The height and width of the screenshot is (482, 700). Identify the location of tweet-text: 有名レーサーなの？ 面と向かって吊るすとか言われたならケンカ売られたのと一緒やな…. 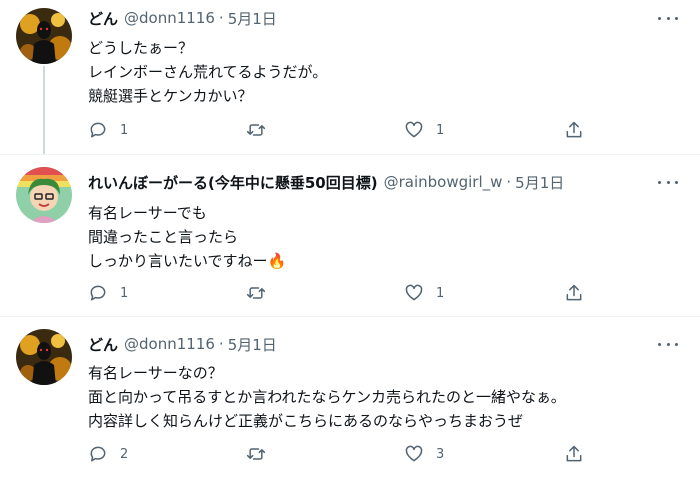
(327, 397).